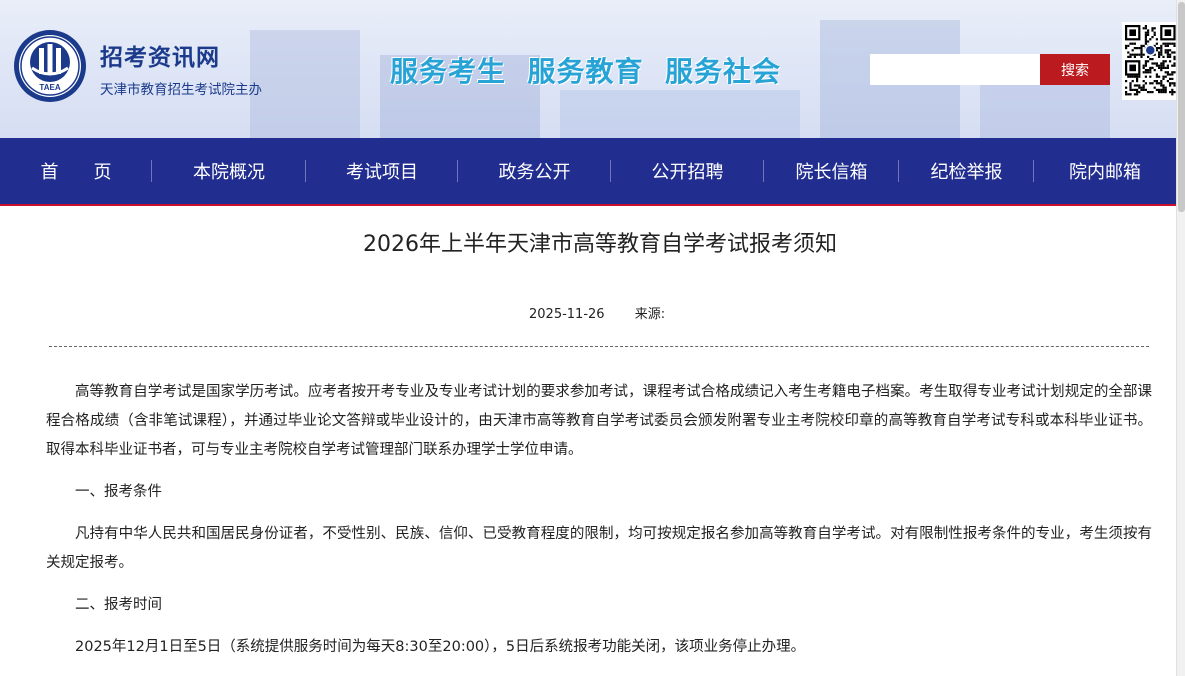  I want to click on nav-divider, so click(588, 205).